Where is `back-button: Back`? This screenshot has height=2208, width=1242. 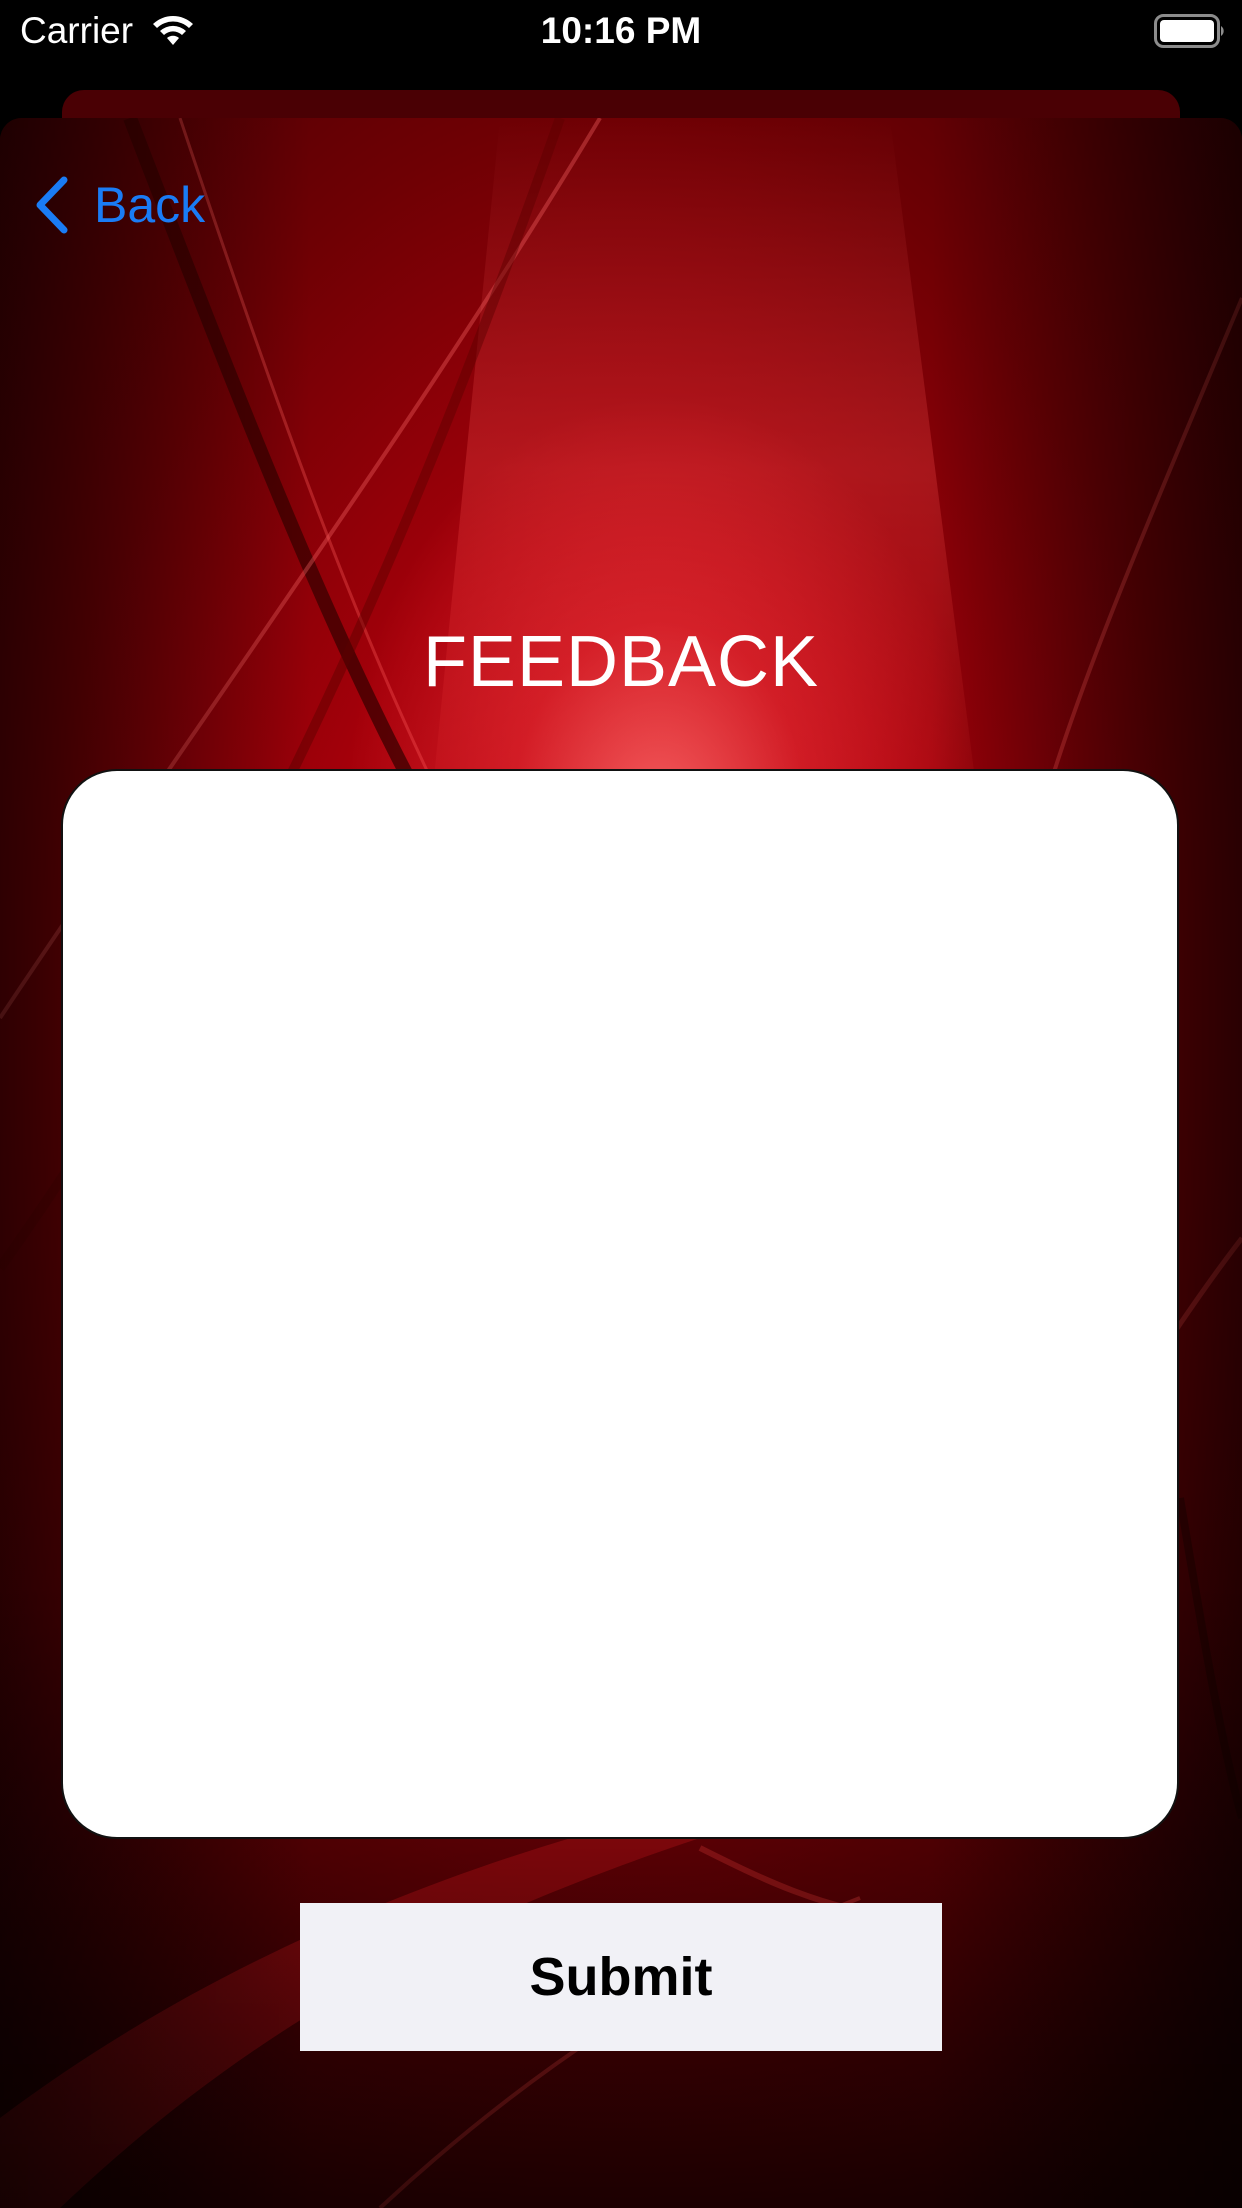
back-button: Back is located at coordinates (117, 205).